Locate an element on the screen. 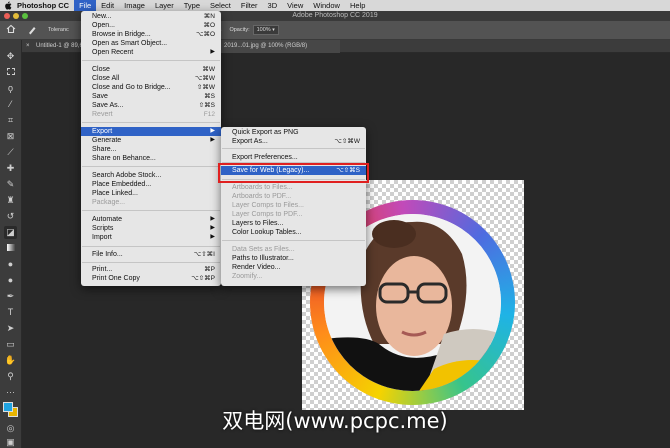 This screenshot has height=448, width=670. menu-item-open-recent: Open Recent ▶ is located at coordinates (151, 52).